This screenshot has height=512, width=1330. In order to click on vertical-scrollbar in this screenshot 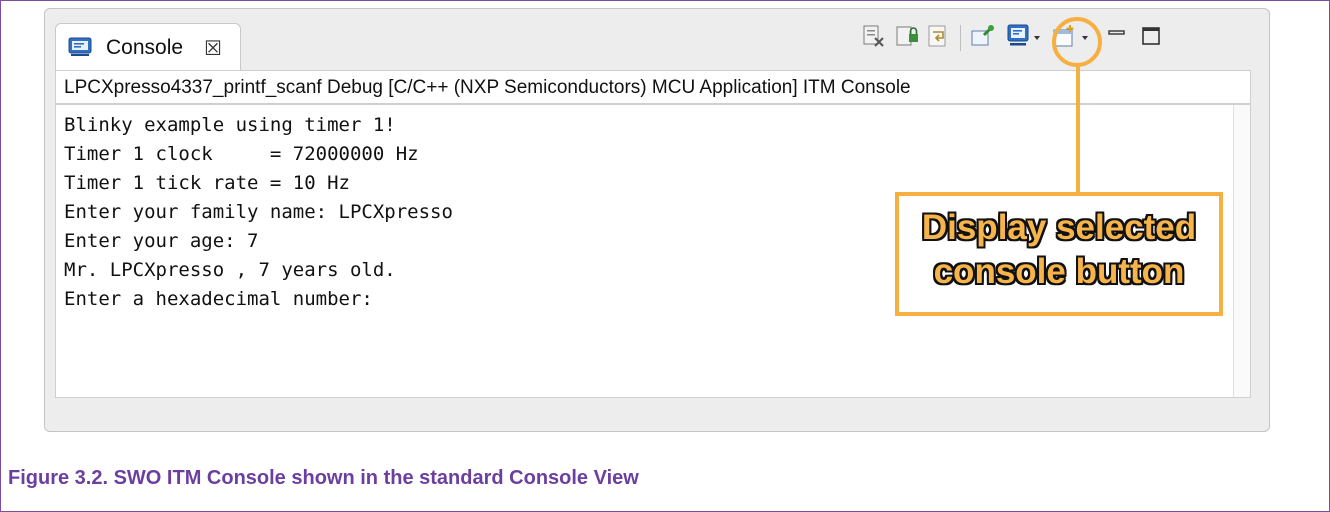, I will do `click(1241, 251)`.